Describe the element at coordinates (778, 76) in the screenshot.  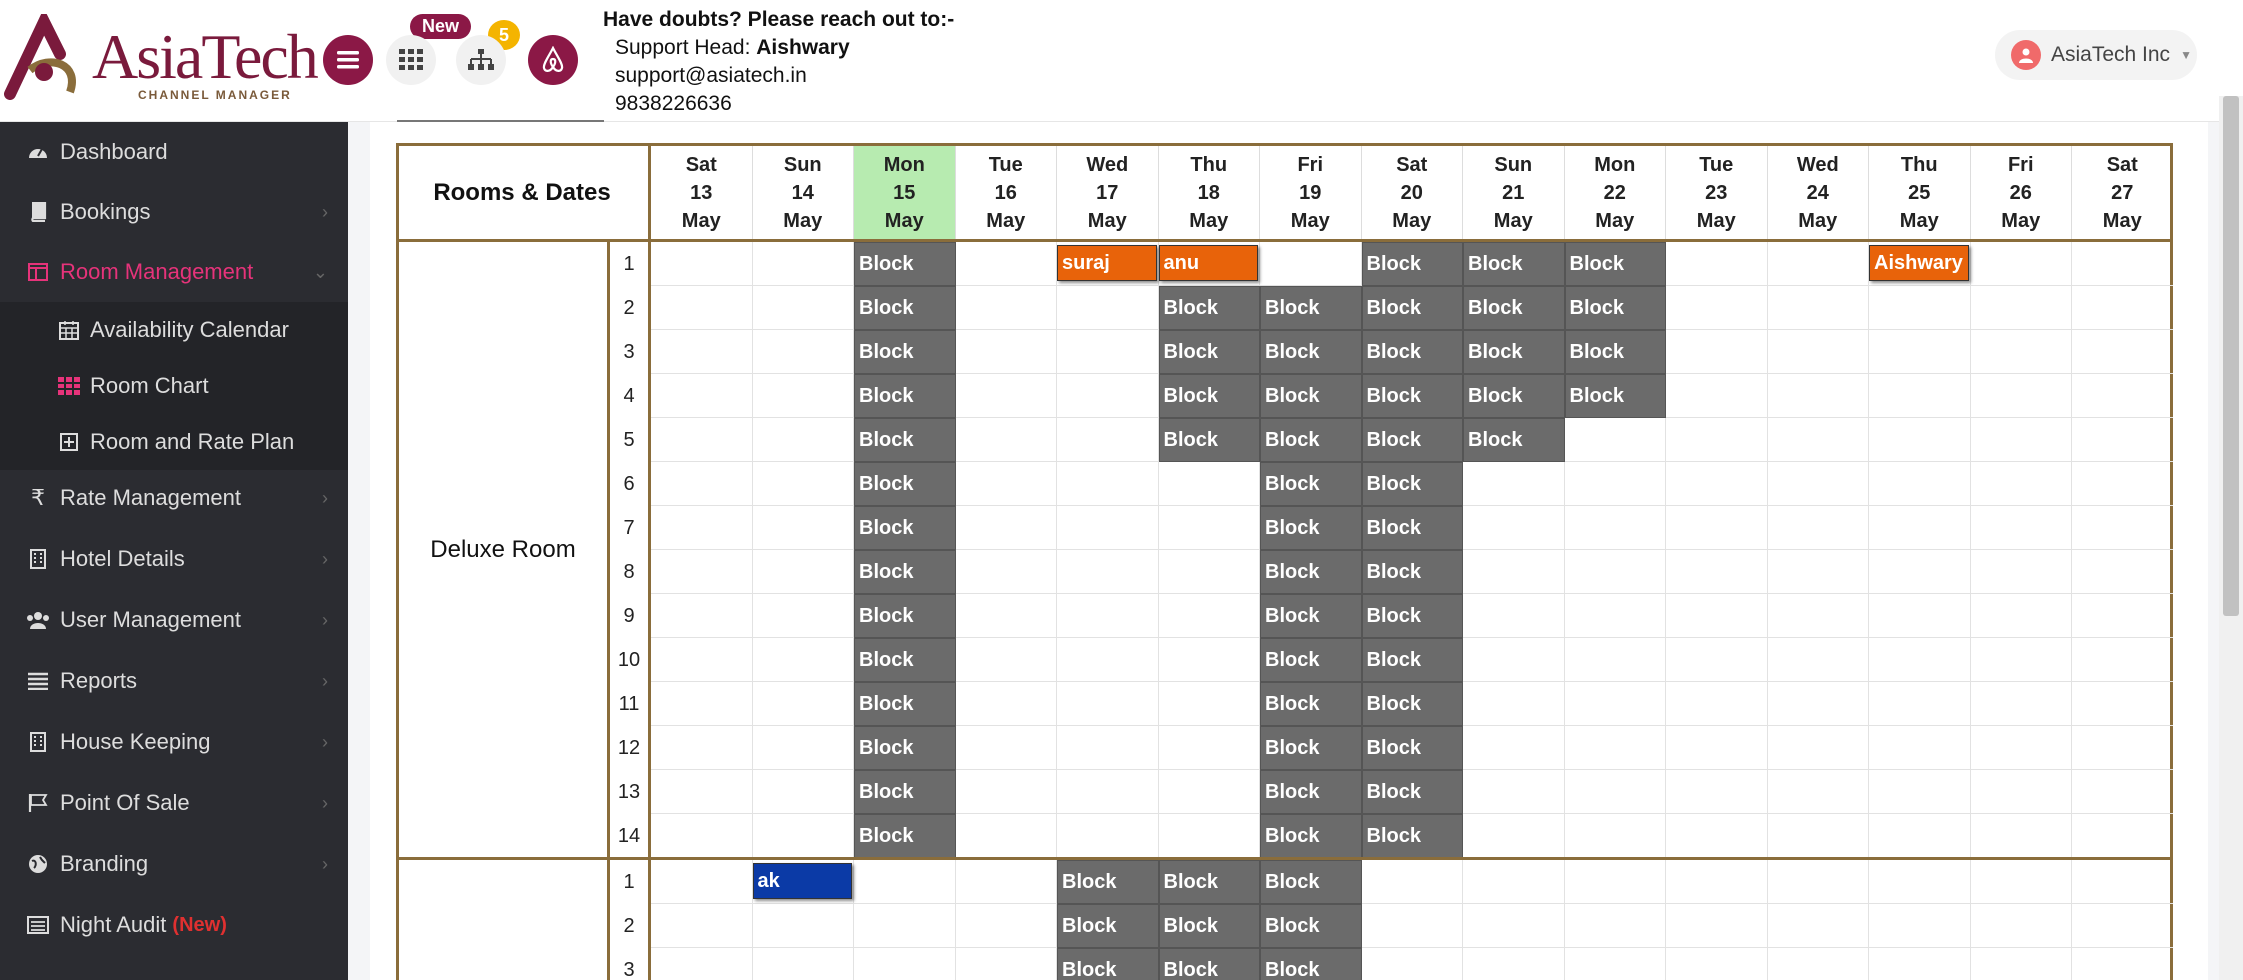
I see `support-email: support@asiatech.in` at that location.